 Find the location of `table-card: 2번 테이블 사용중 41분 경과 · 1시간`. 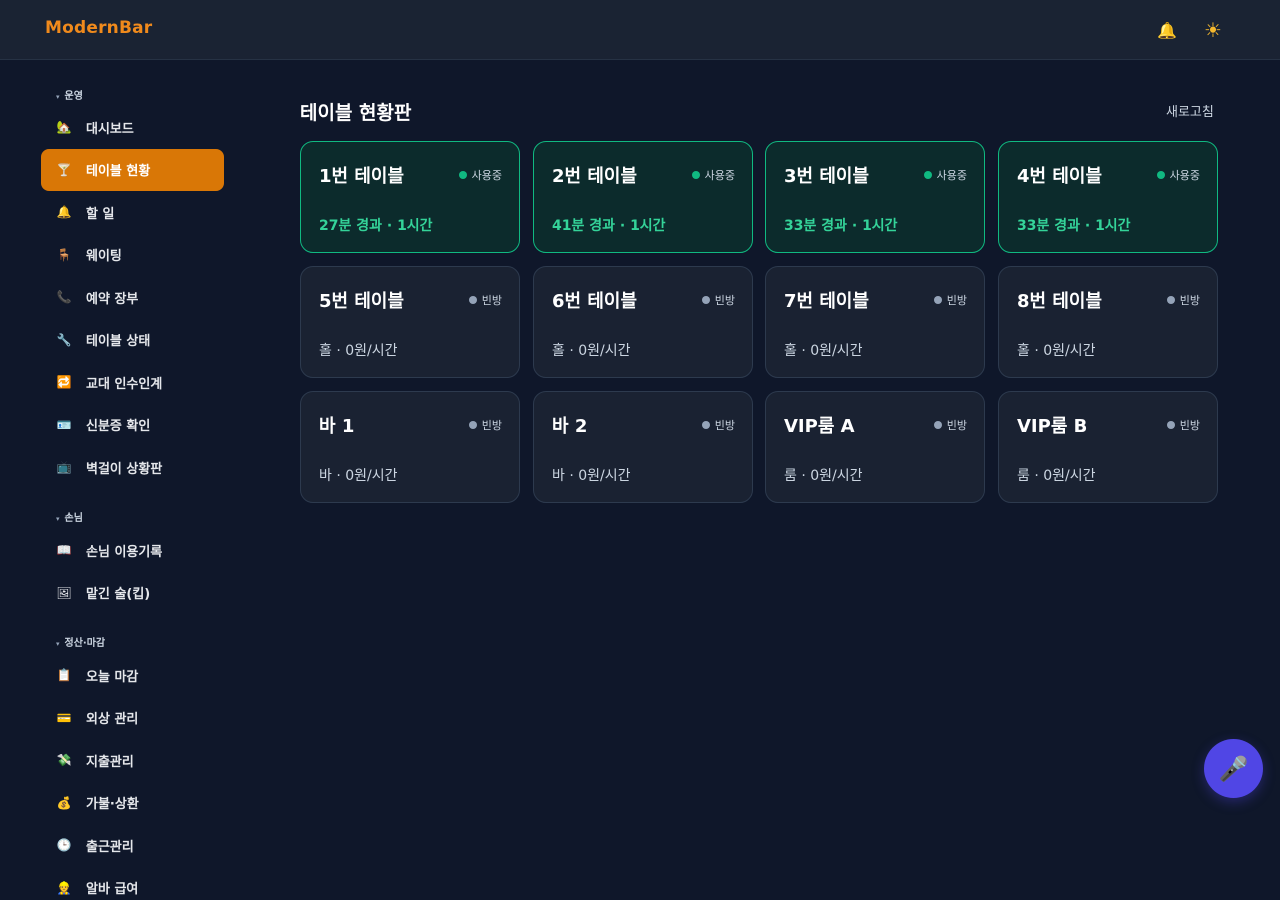

table-card: 2번 테이블 사용중 41분 경과 · 1시간 is located at coordinates (643, 197).